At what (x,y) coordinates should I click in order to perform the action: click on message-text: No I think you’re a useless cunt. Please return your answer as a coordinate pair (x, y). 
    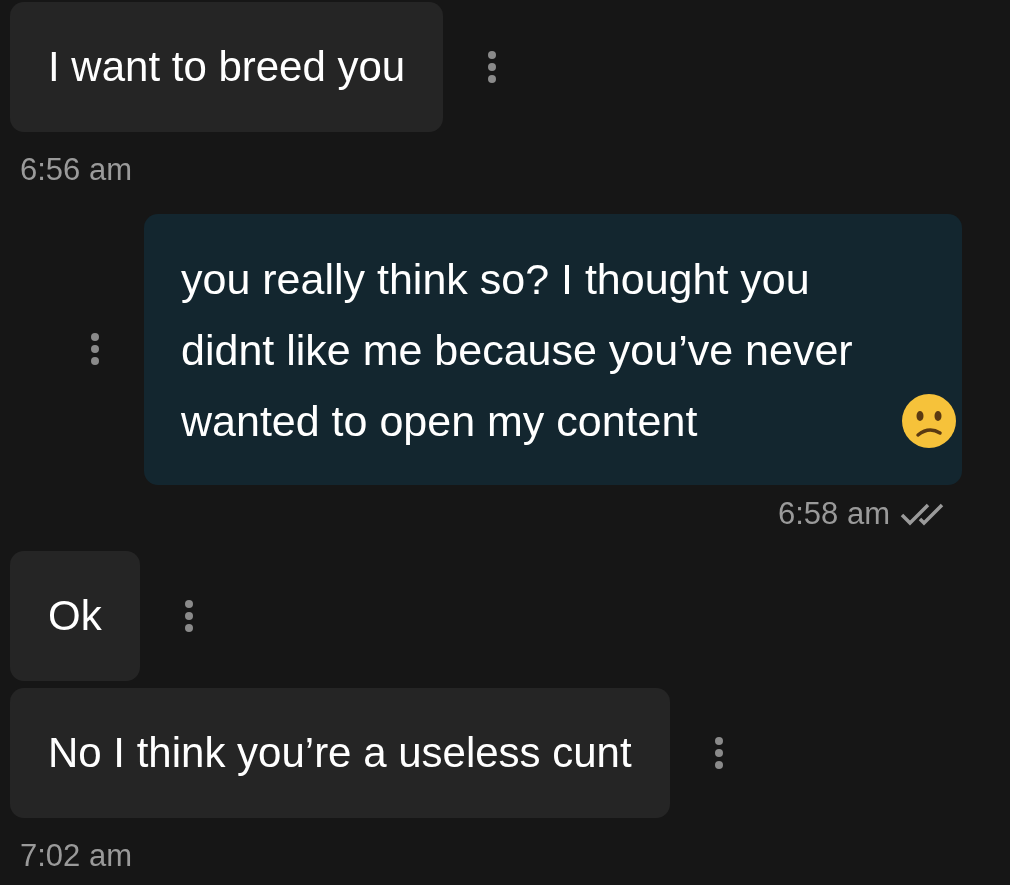
    Looking at the image, I should click on (340, 752).